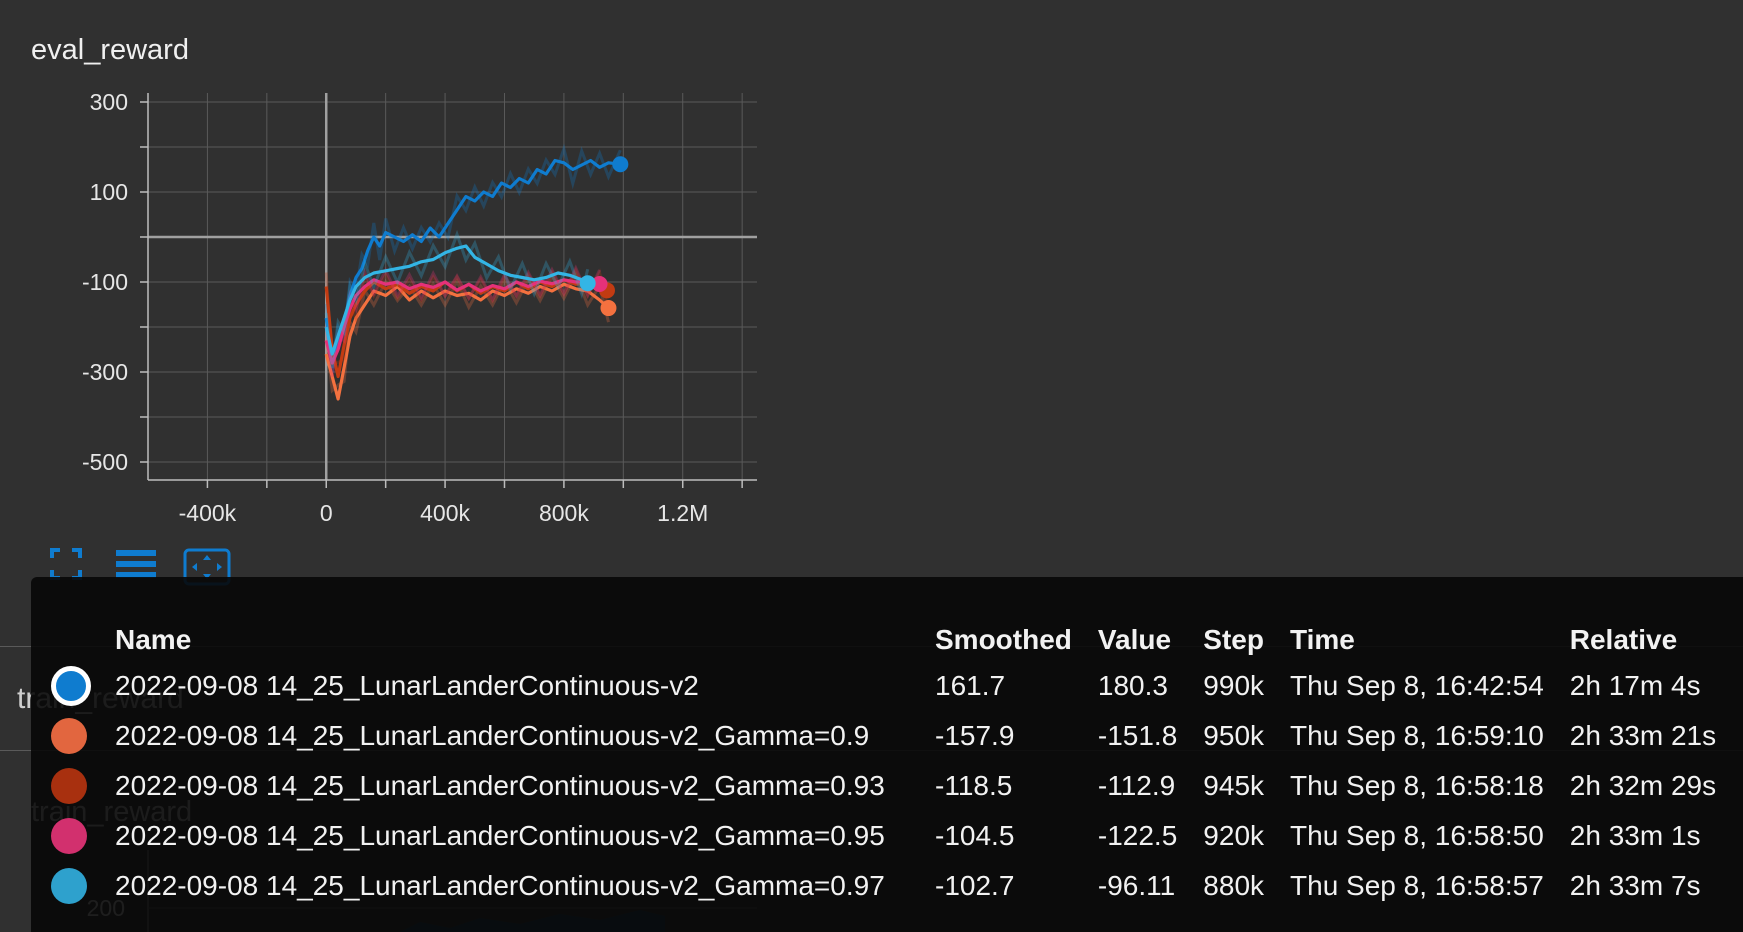 This screenshot has height=932, width=1743. What do you see at coordinates (1635, 885) in the screenshot?
I see `relative-value: 2h 33m 7s` at bounding box center [1635, 885].